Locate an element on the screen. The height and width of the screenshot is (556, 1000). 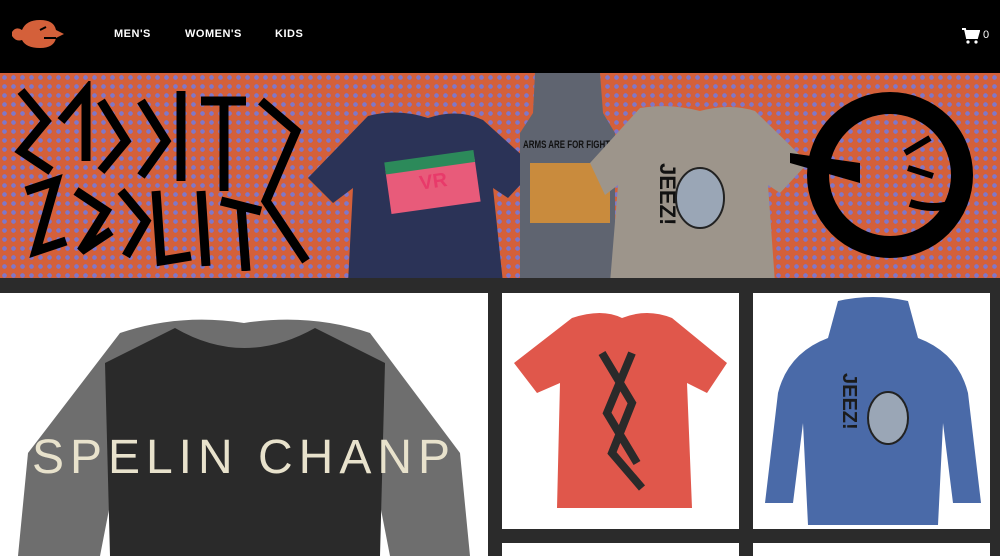
nav-kids: KIDS is located at coordinates (289, 34).